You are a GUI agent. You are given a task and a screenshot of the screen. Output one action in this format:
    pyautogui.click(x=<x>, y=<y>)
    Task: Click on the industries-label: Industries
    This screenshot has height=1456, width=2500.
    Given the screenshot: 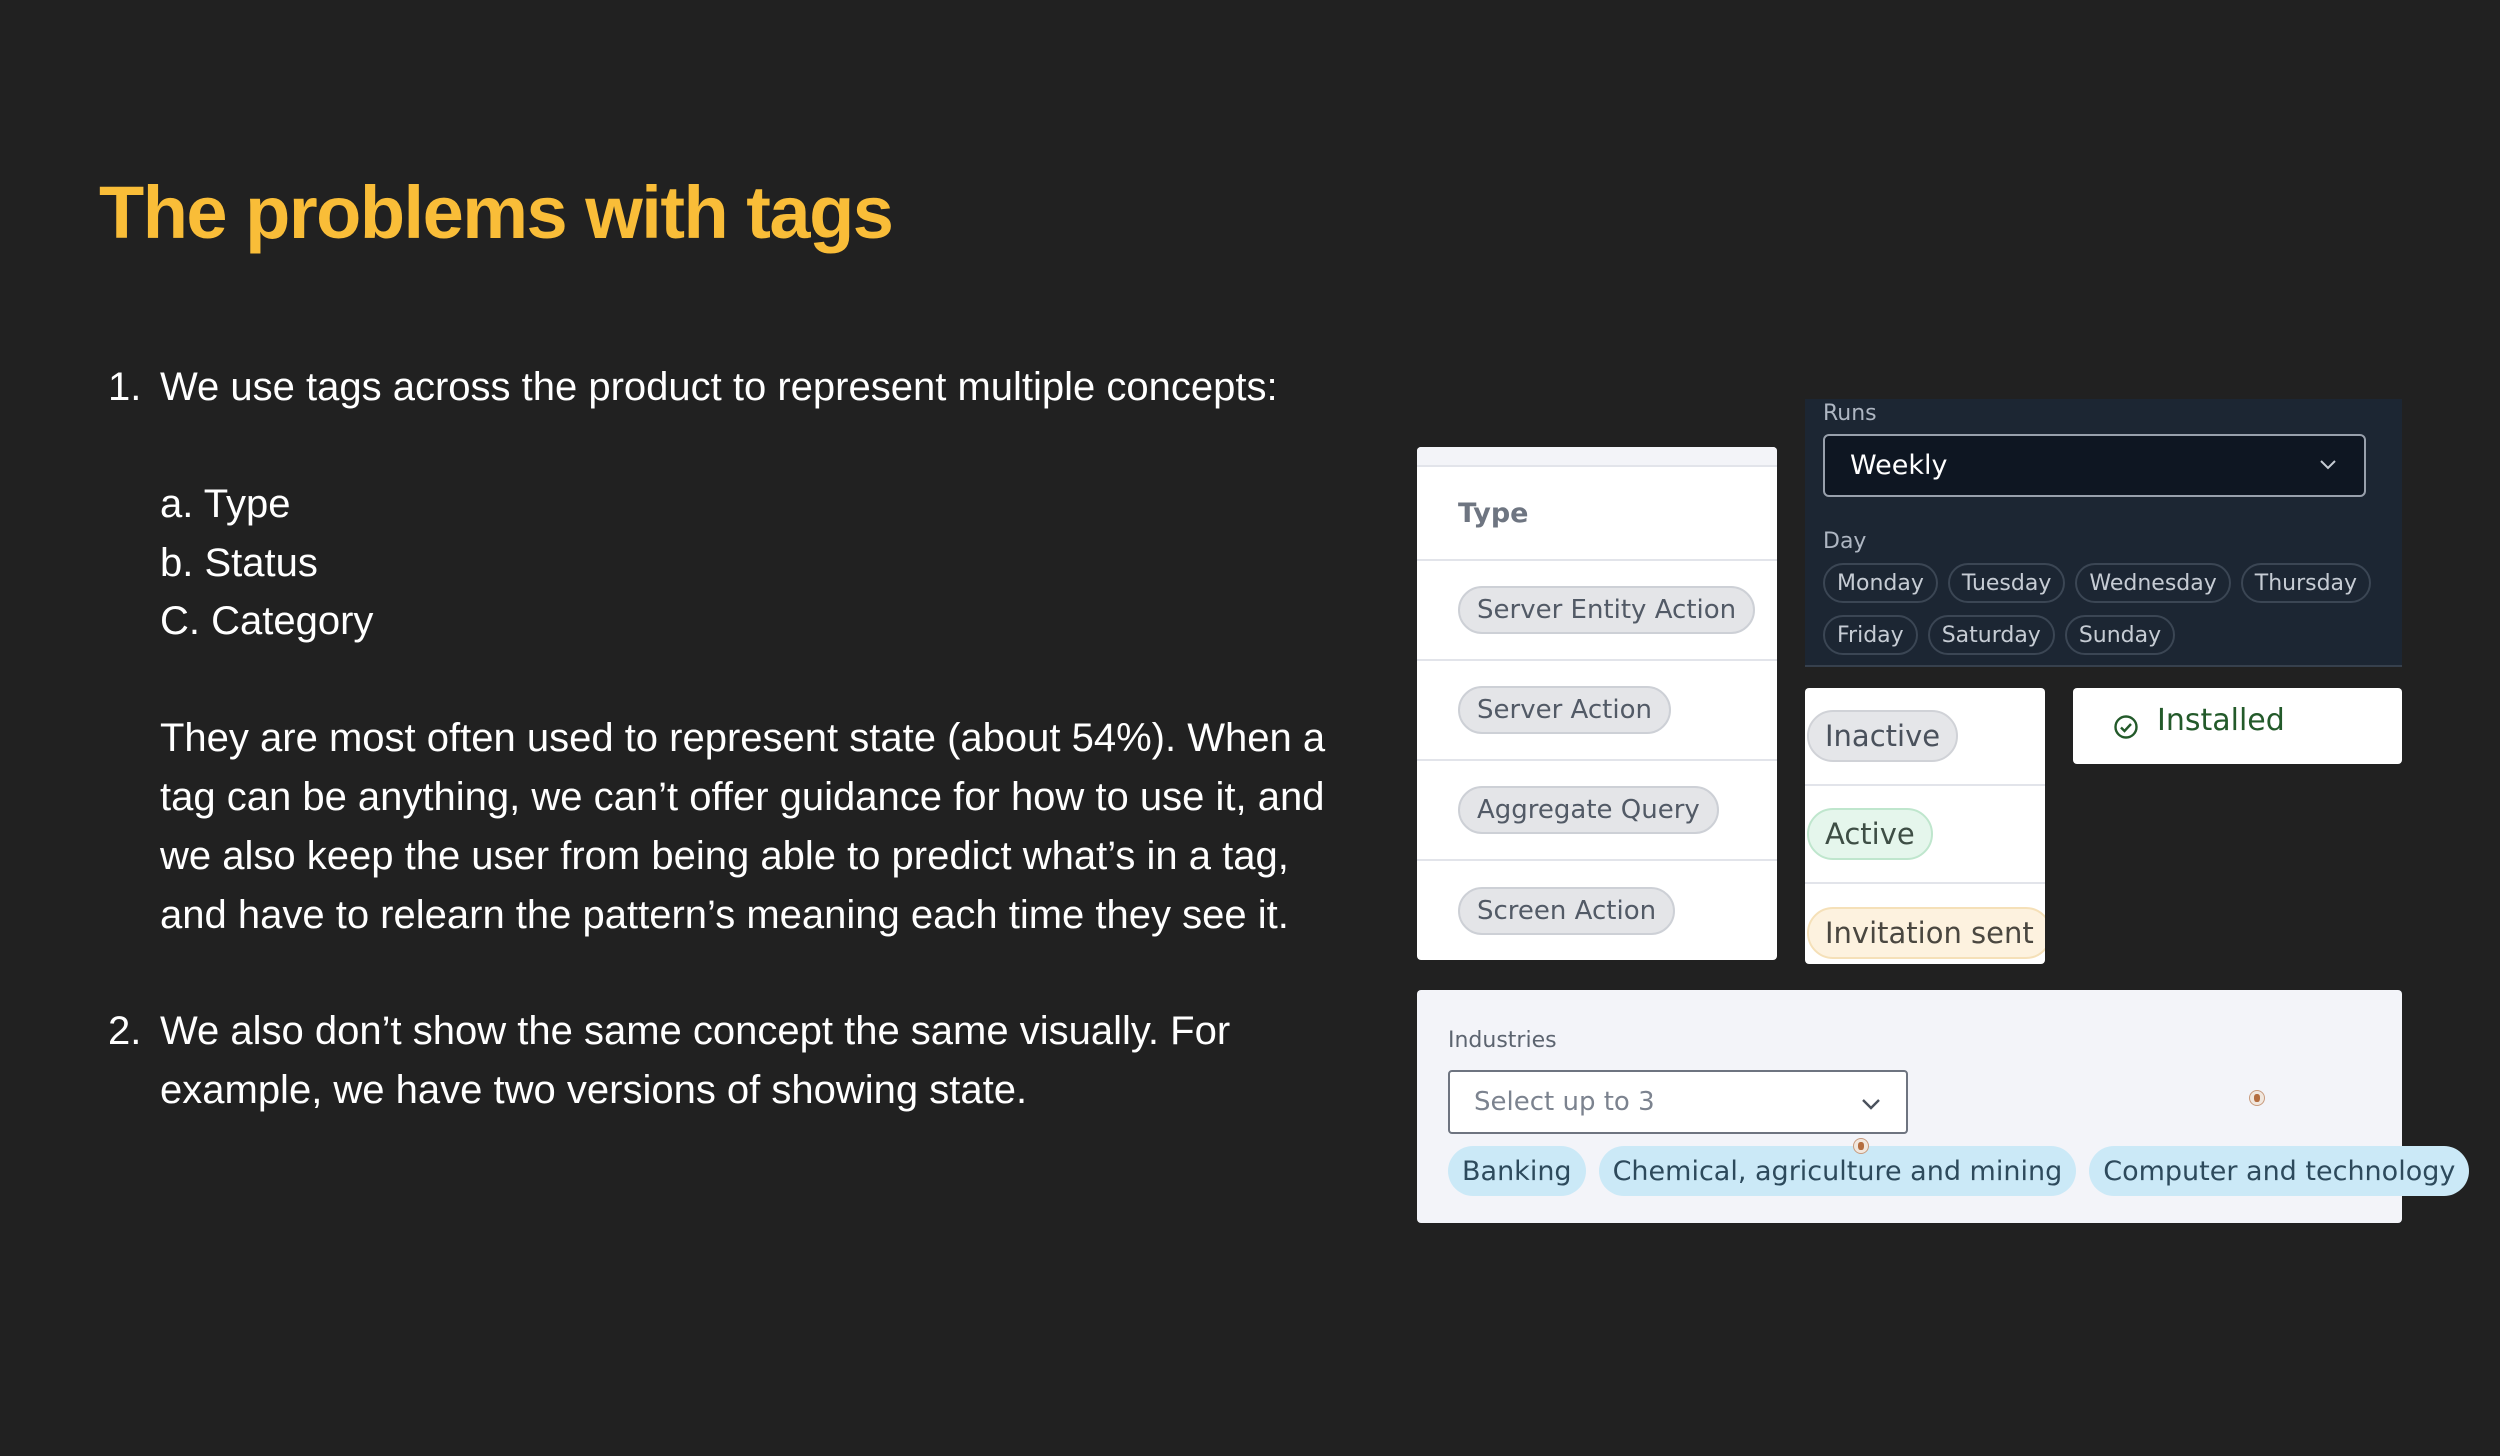 What is the action you would take?
    pyautogui.click(x=1502, y=1040)
    